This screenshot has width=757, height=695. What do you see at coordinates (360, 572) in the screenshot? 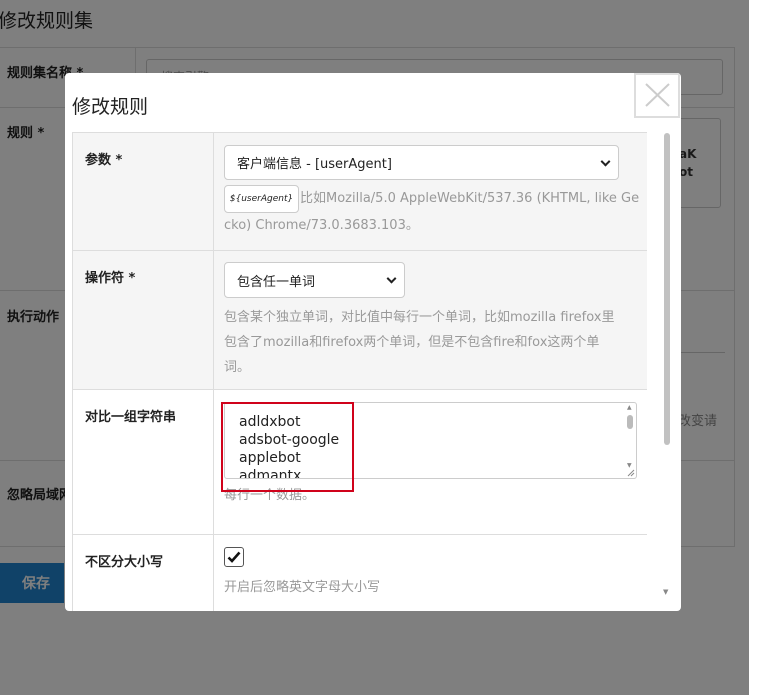
I see `case-row: 不区分大小写 开启后忽略英文字母大小写` at bounding box center [360, 572].